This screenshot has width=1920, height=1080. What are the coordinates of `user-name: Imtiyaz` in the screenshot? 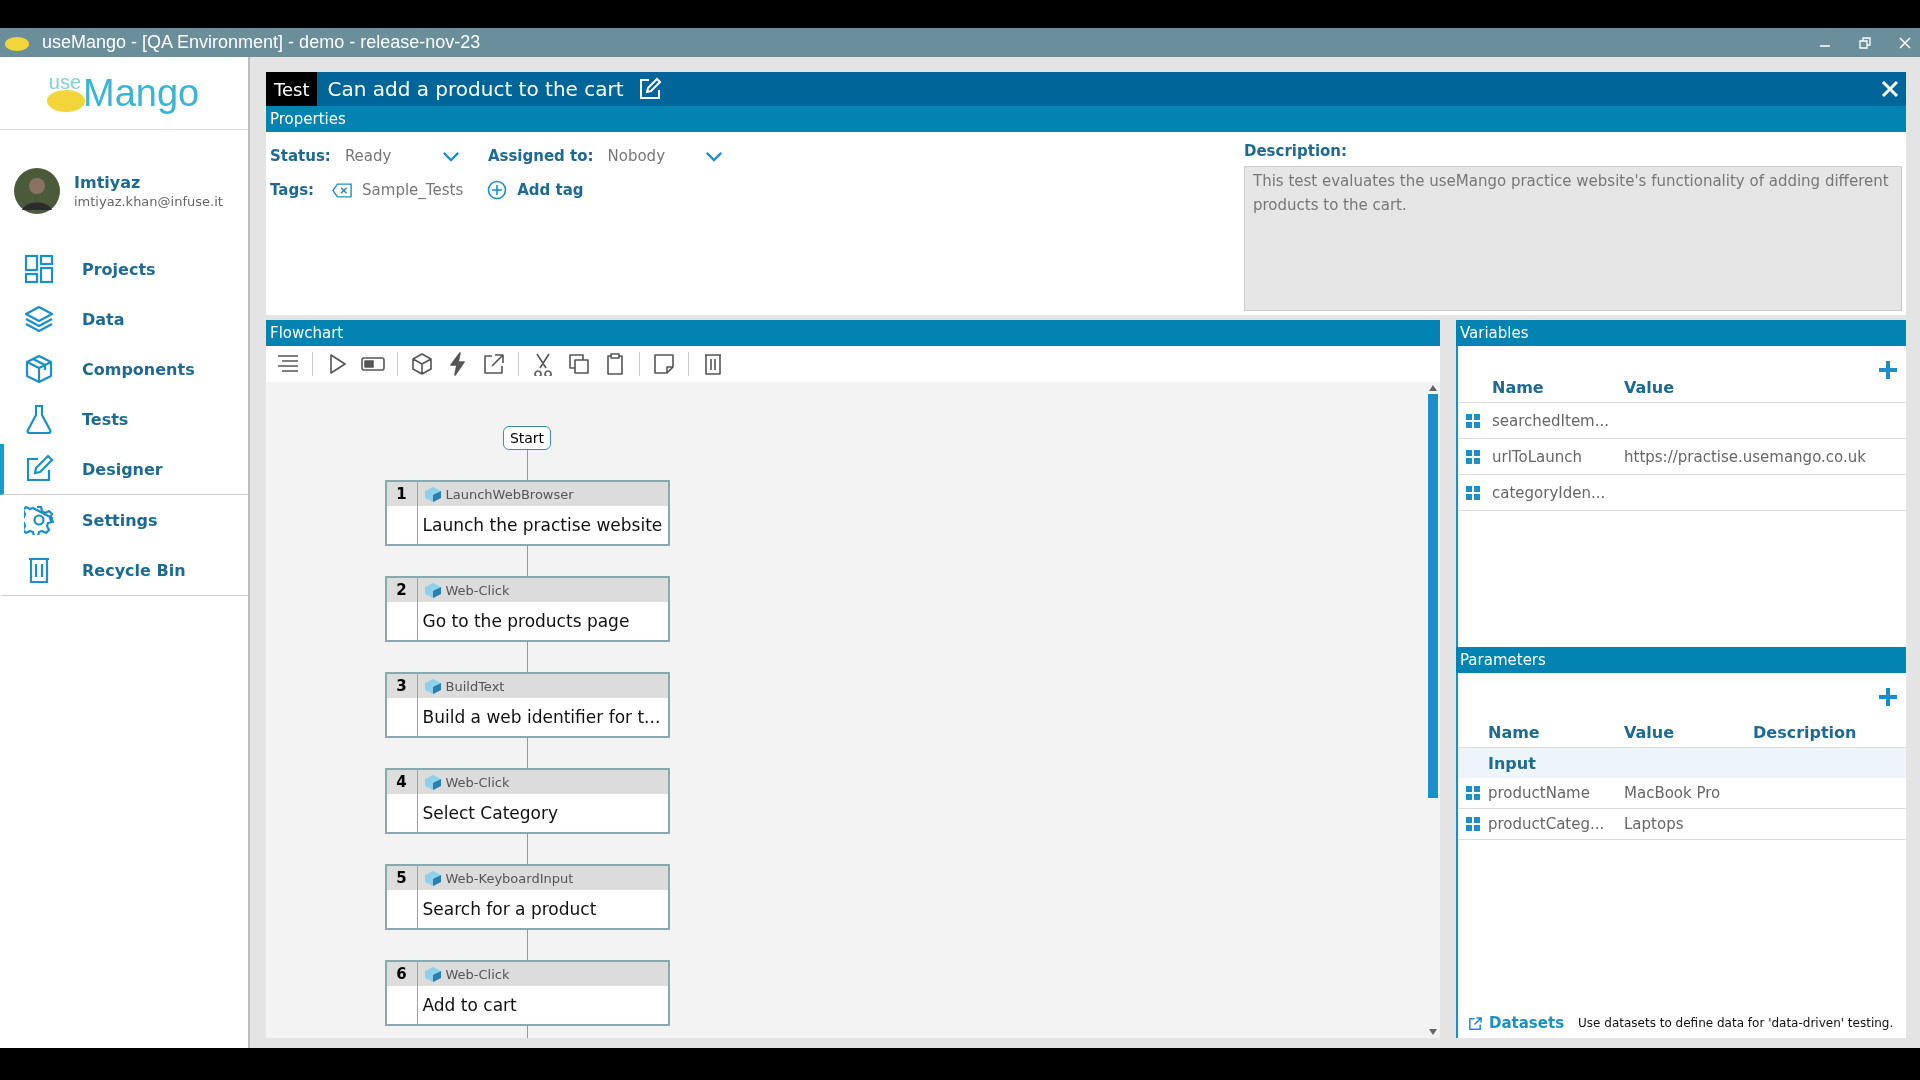 It's located at (108, 182).